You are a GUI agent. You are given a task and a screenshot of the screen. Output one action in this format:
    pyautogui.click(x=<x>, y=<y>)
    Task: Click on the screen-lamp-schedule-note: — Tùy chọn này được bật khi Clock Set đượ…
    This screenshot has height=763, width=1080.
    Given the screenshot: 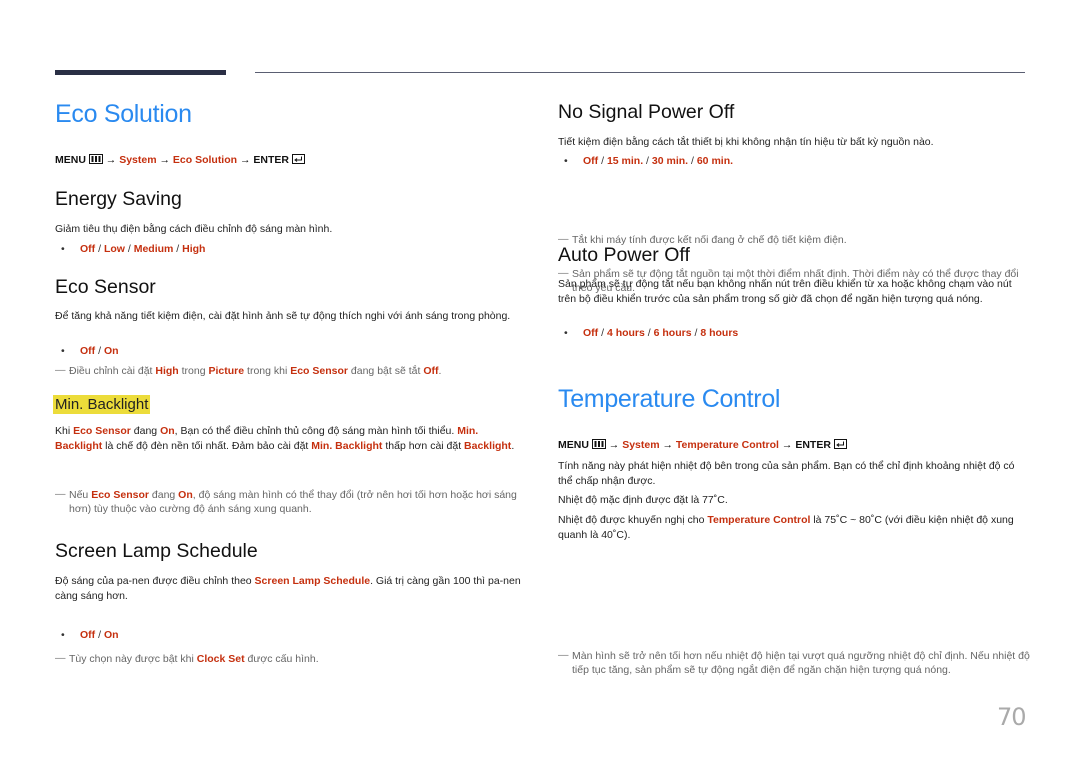 What is the action you would take?
    pyautogui.click(x=187, y=658)
    